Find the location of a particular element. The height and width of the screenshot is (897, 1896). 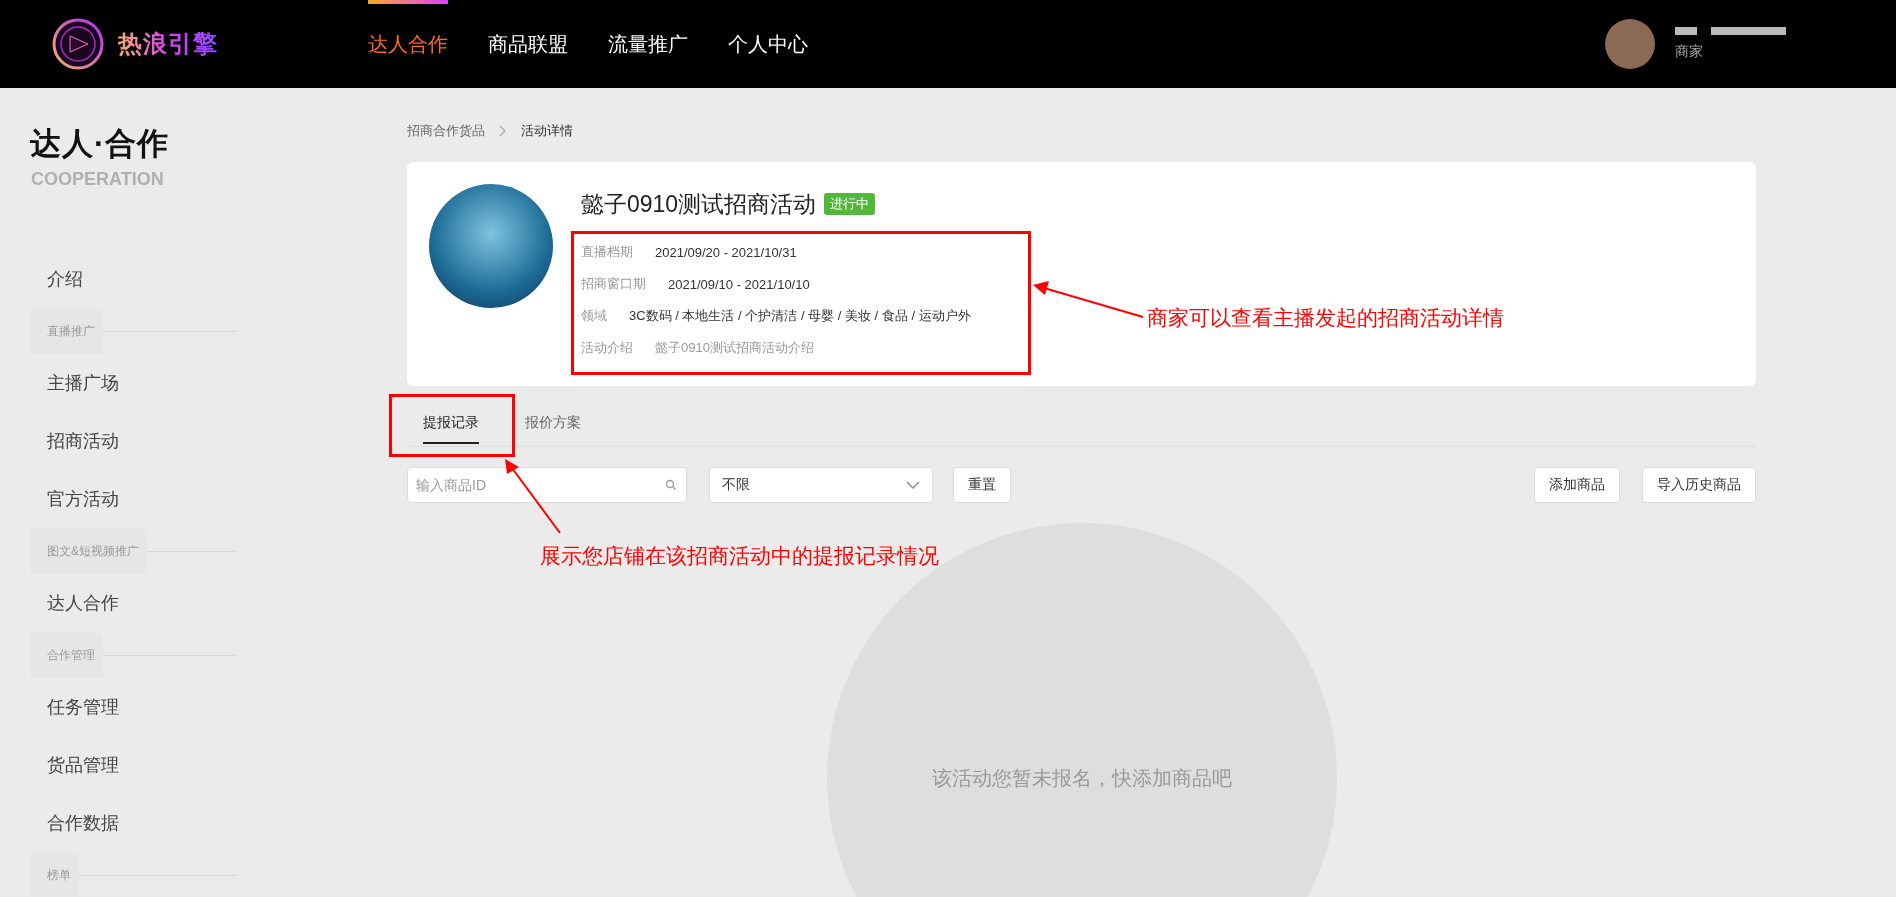

chevron-right-icon is located at coordinates (503, 131).